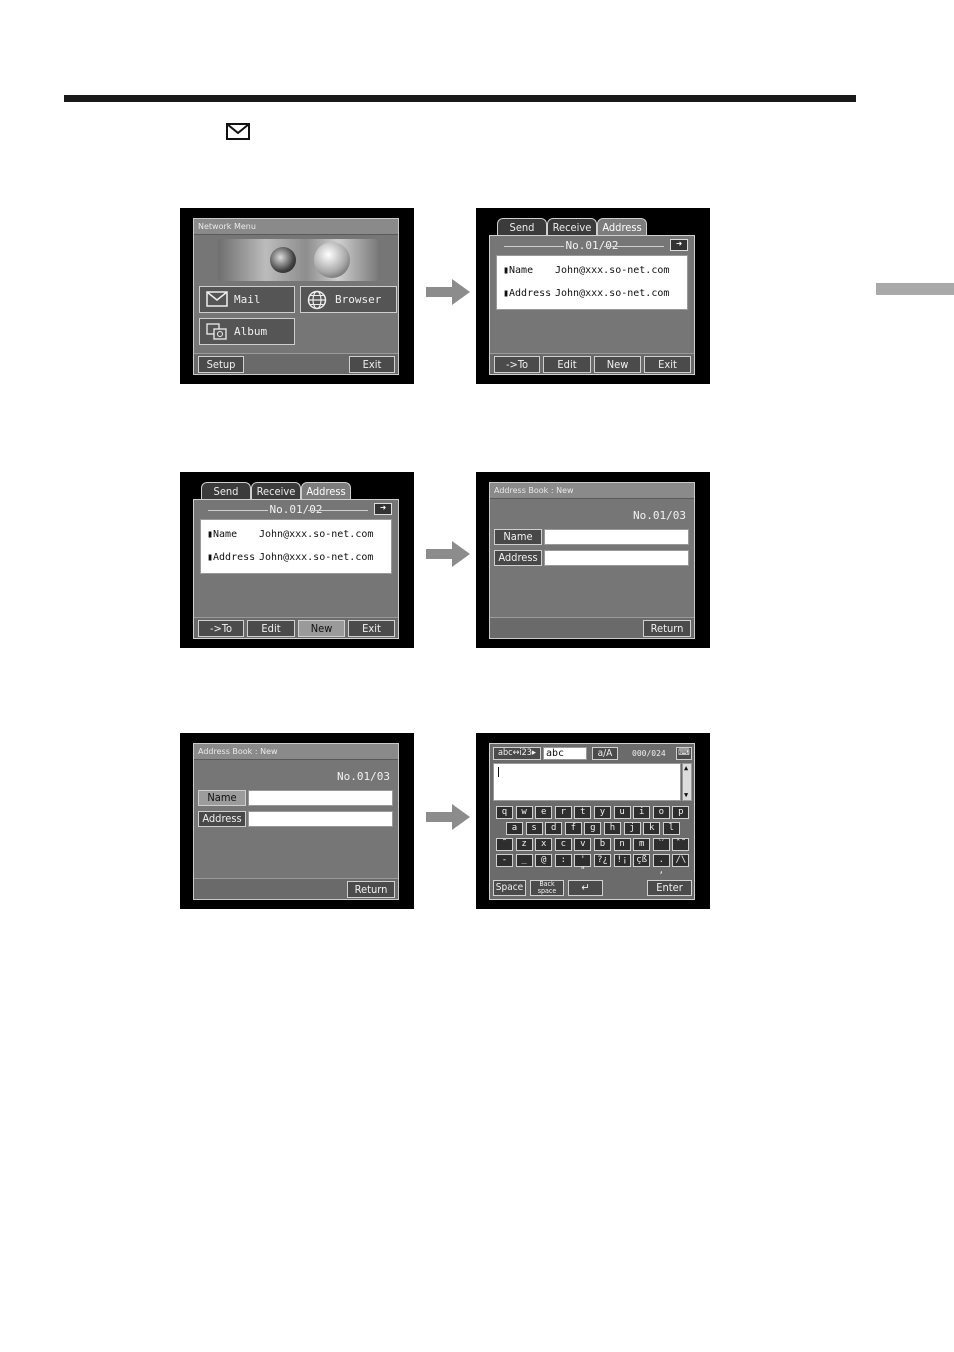 The width and height of the screenshot is (954, 1352). What do you see at coordinates (671, 828) in the screenshot?
I see `key: l` at bounding box center [671, 828].